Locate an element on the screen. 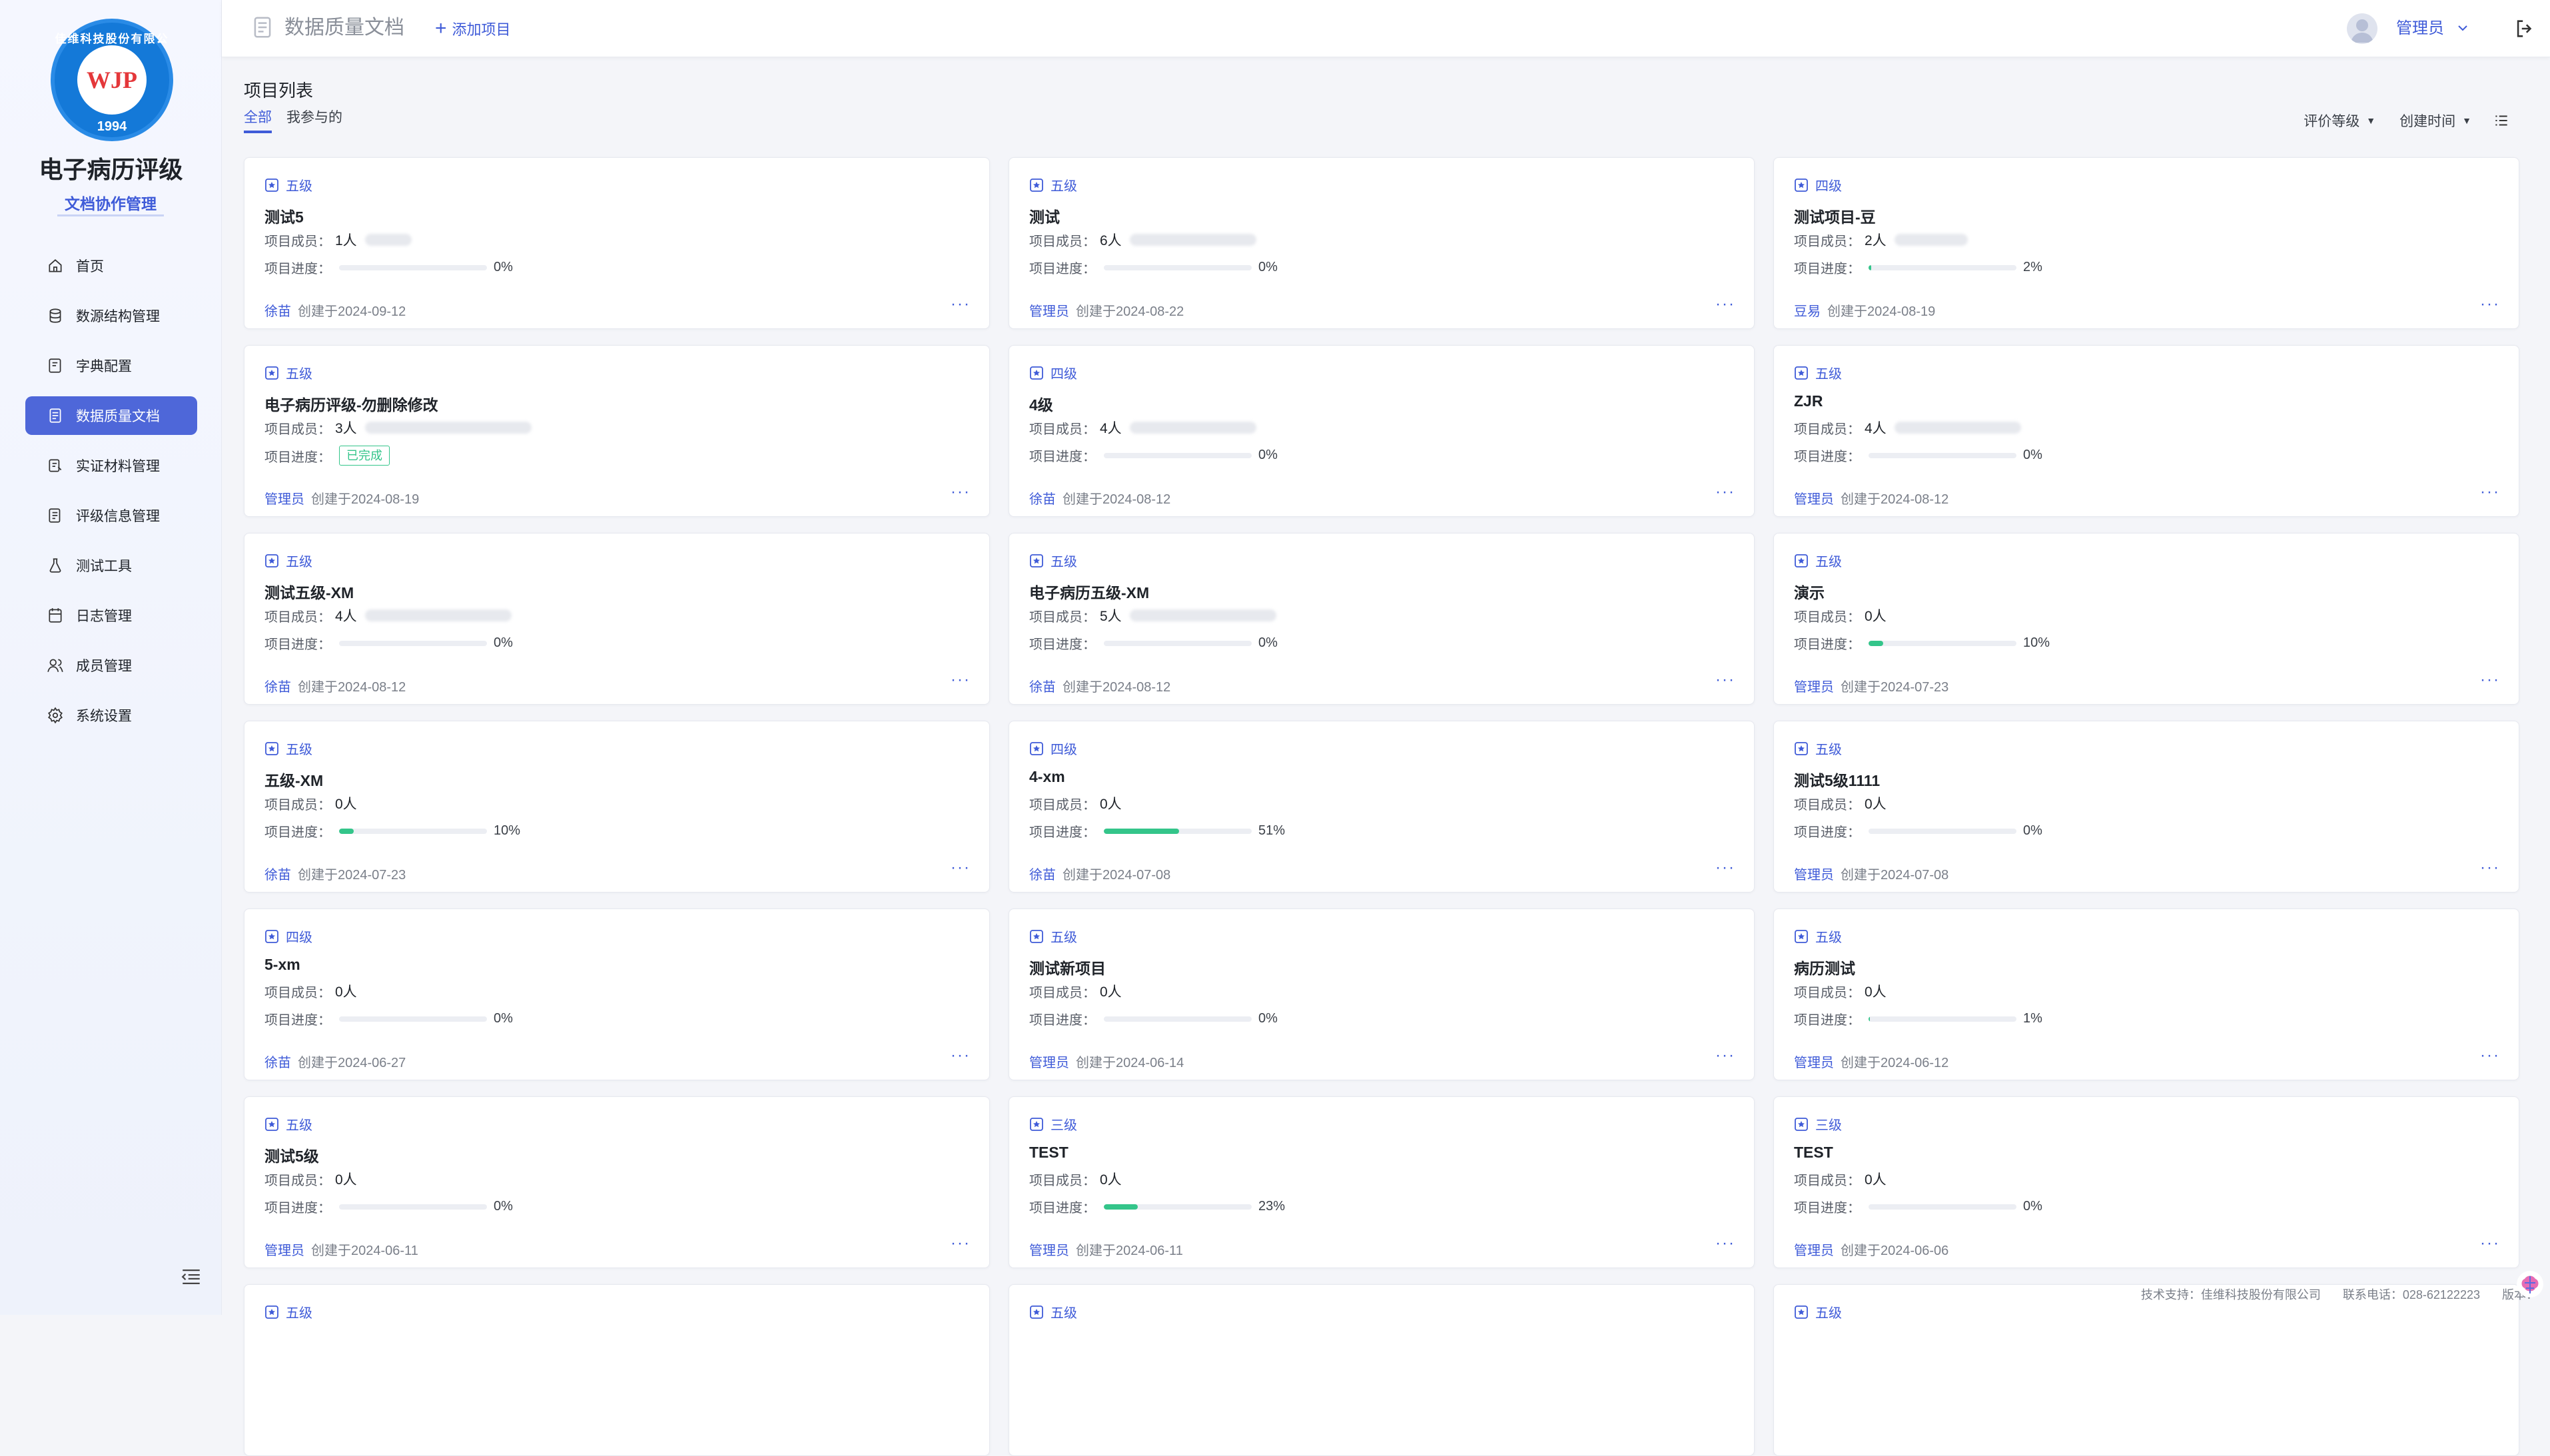 The width and height of the screenshot is (2550, 1456). project-card: 四级 5-xm 项目成员： 0人 项目进度： 0% 徐苗 创建于2024-06-27 ··· is located at coordinates (617, 994).